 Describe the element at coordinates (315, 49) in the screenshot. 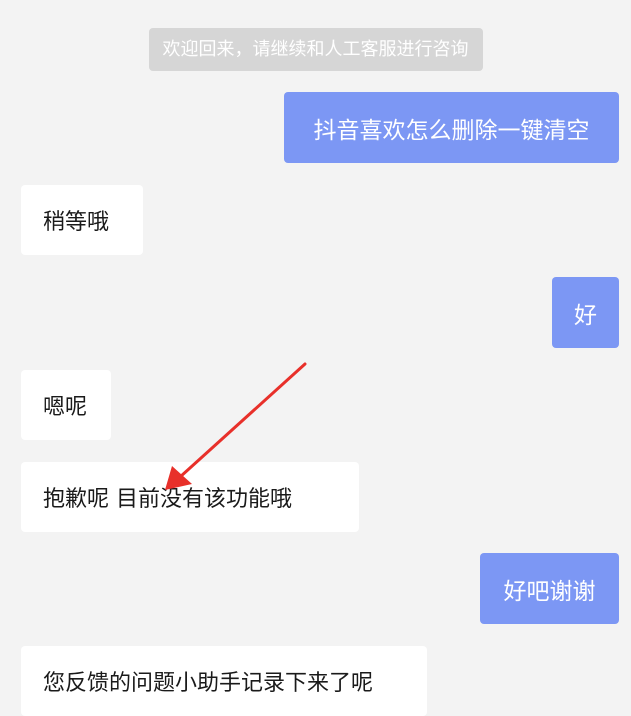

I see `system-notice: 欢迎回来，请继续和人工客服进行咨询` at that location.